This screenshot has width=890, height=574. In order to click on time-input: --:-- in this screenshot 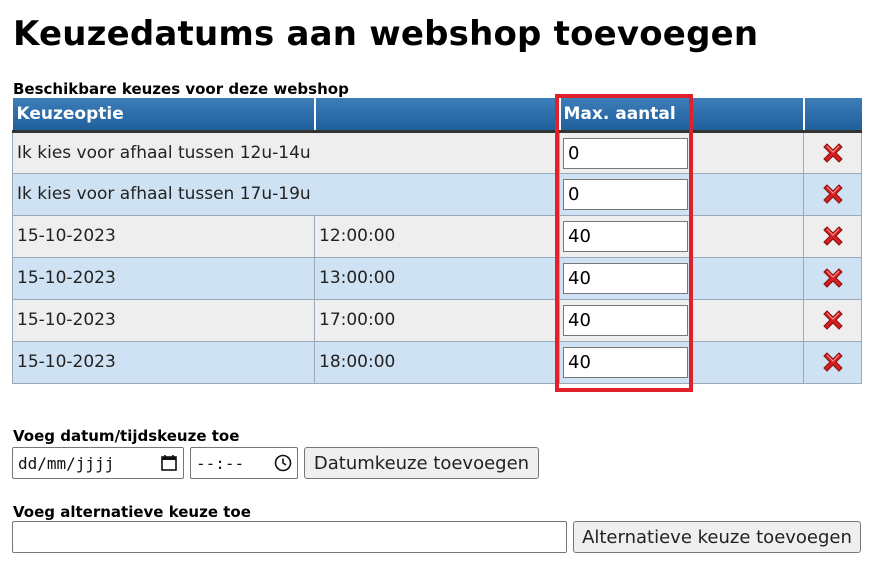, I will do `click(244, 463)`.